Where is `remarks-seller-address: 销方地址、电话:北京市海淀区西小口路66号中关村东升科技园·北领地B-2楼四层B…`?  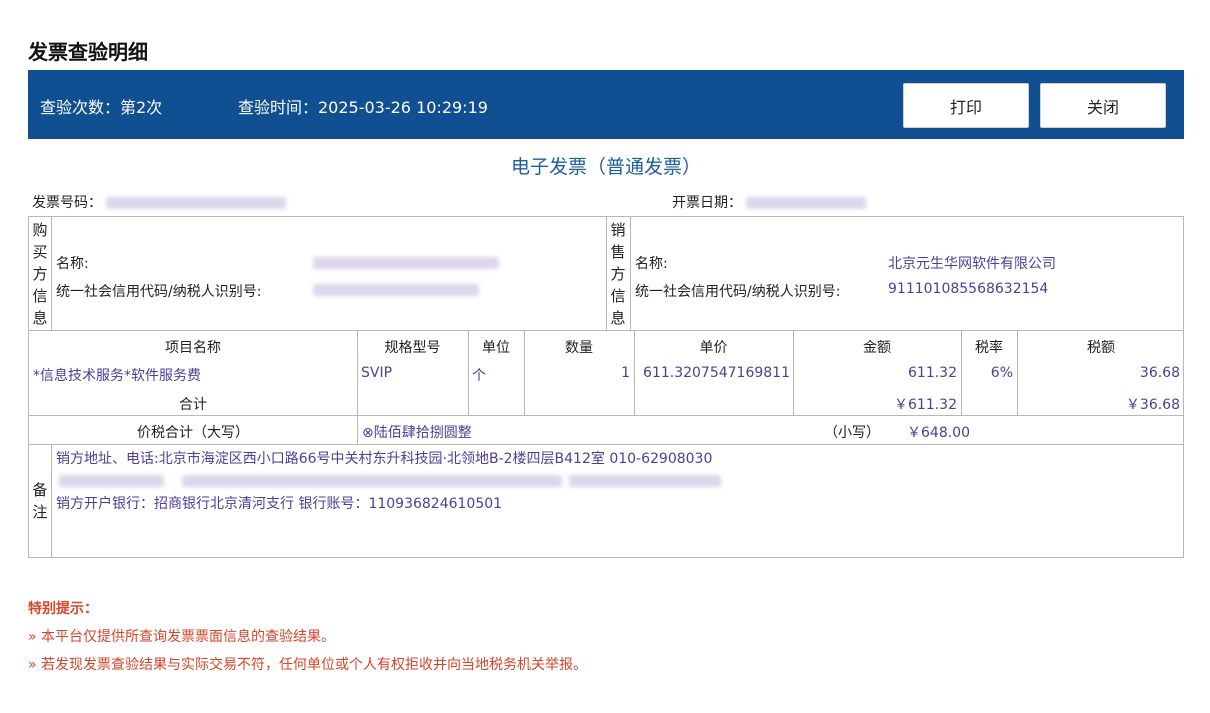
remarks-seller-address: 销方地址、电话:北京市海淀区西小口路66号中关村东升科技园·北领地B-2楼四层B… is located at coordinates (384, 459).